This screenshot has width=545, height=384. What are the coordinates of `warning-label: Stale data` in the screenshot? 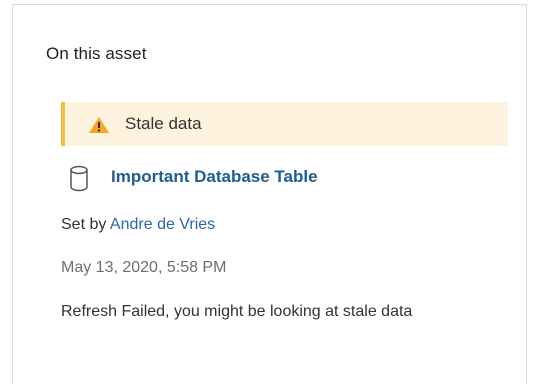 It's located at (163, 123).